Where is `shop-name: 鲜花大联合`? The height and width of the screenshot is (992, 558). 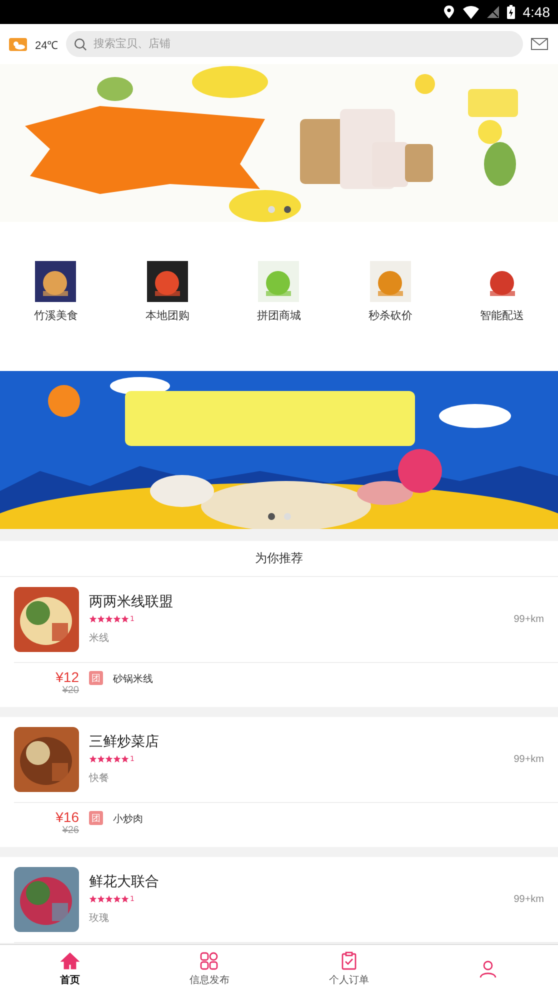
shop-name: 鲜花大联合 is located at coordinates (124, 882).